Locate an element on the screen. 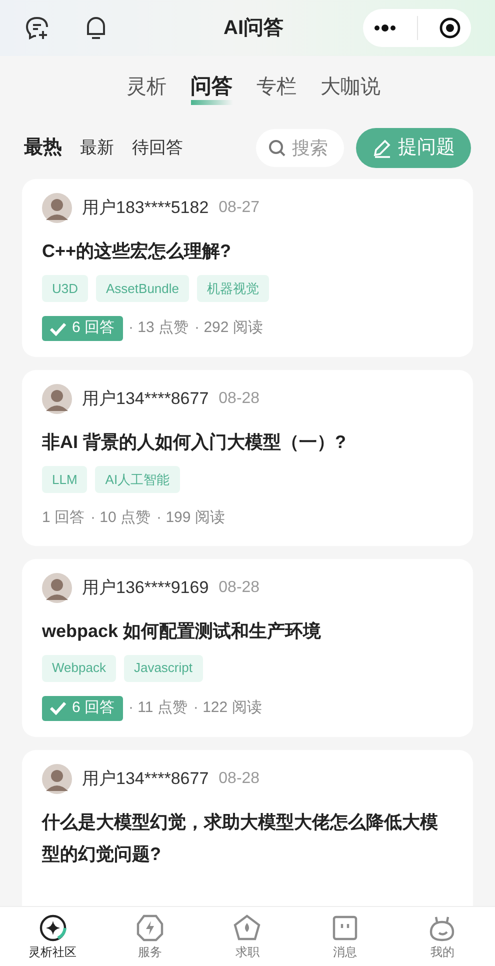  filter-tab: 最新 is located at coordinates (97, 148).